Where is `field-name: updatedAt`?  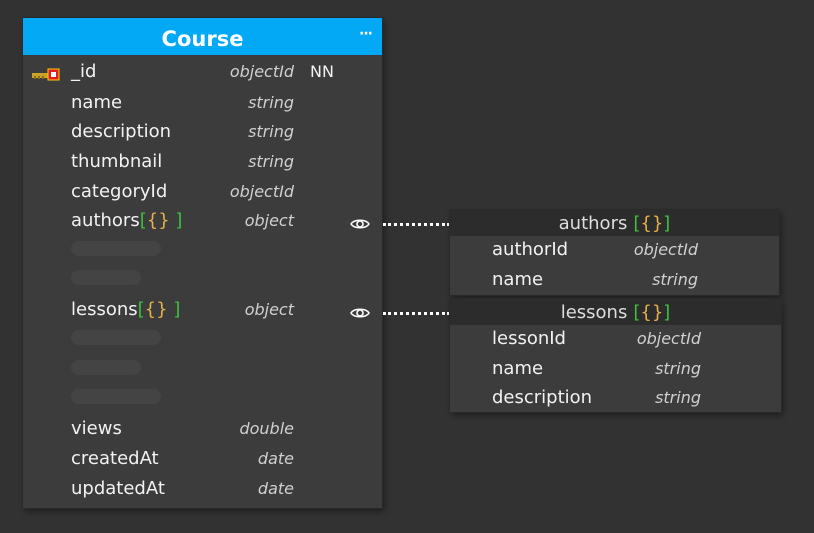
field-name: updatedAt is located at coordinates (118, 488).